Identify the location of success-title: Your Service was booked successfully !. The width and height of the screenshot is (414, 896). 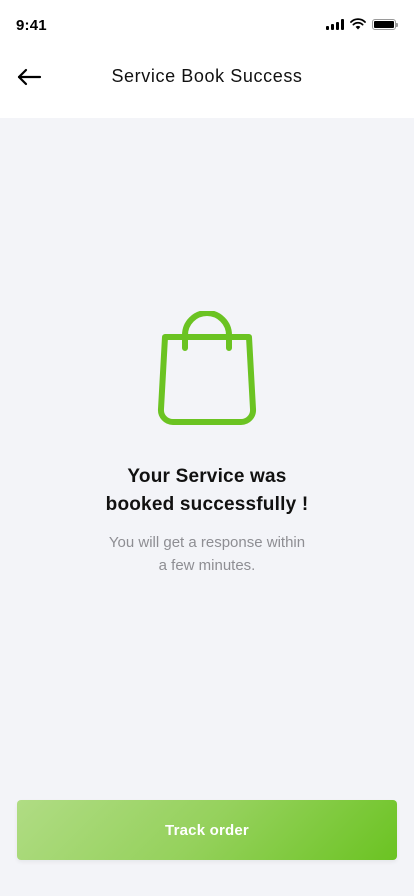
(207, 491).